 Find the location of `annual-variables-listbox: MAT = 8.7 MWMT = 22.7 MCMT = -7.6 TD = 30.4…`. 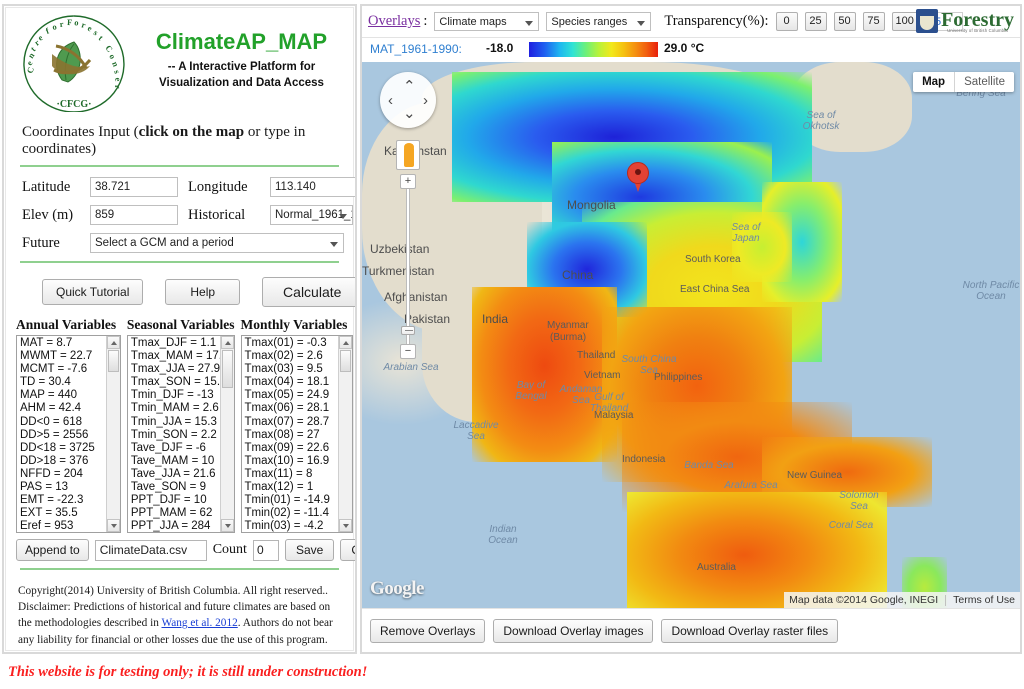

annual-variables-listbox: MAT = 8.7 MWMT = 22.7 MCMT = -7.6 TD = 30.4… is located at coordinates (68, 434).